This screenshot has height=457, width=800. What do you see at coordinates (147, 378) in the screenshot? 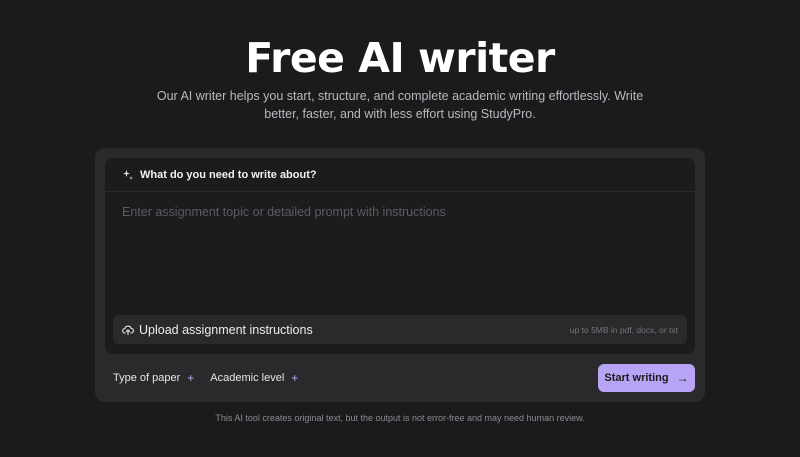
I see `type-of-paper-label: Type of paper` at bounding box center [147, 378].